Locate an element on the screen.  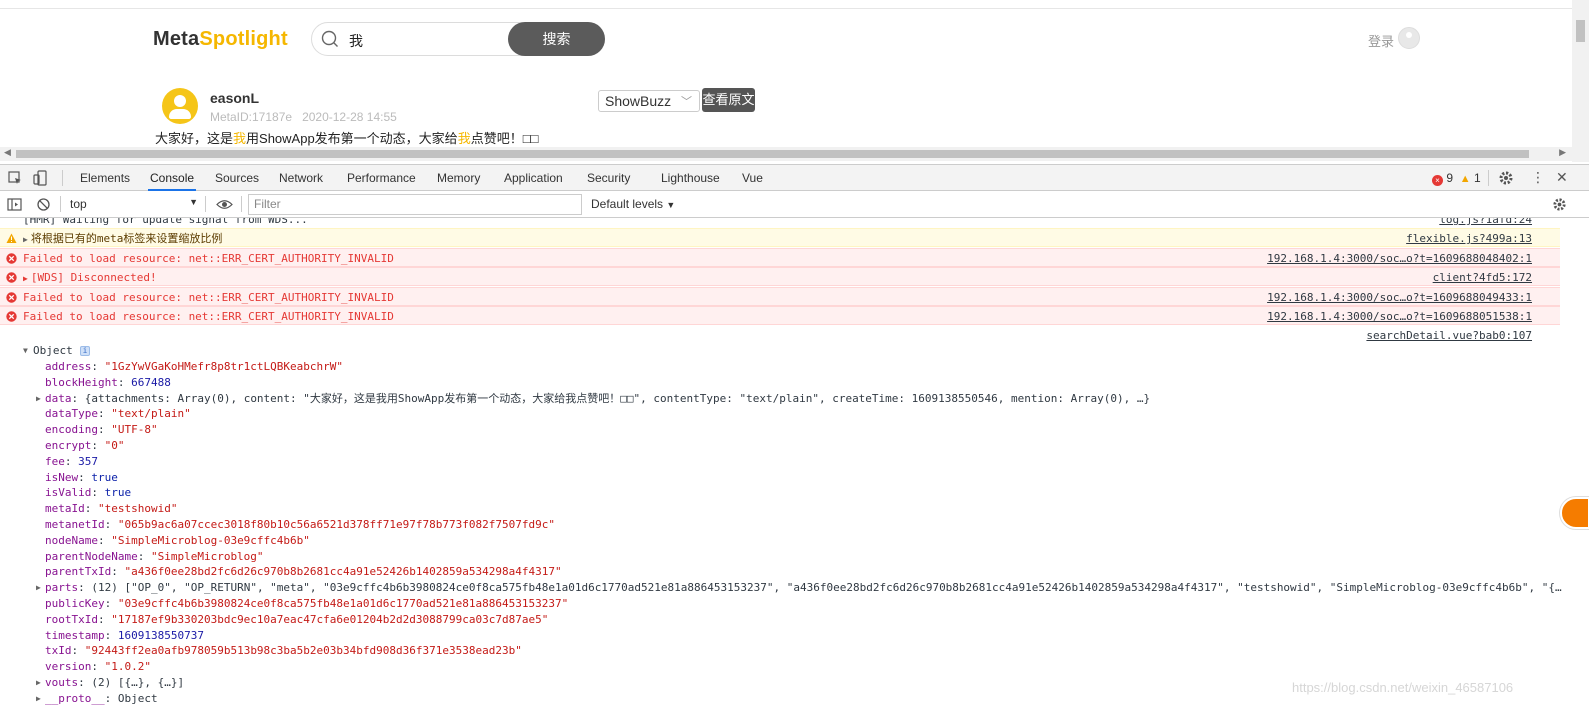
console-source-link: 192.168.1.4:3000/soc…o?t=1609688051538:1 is located at coordinates (1399, 316).